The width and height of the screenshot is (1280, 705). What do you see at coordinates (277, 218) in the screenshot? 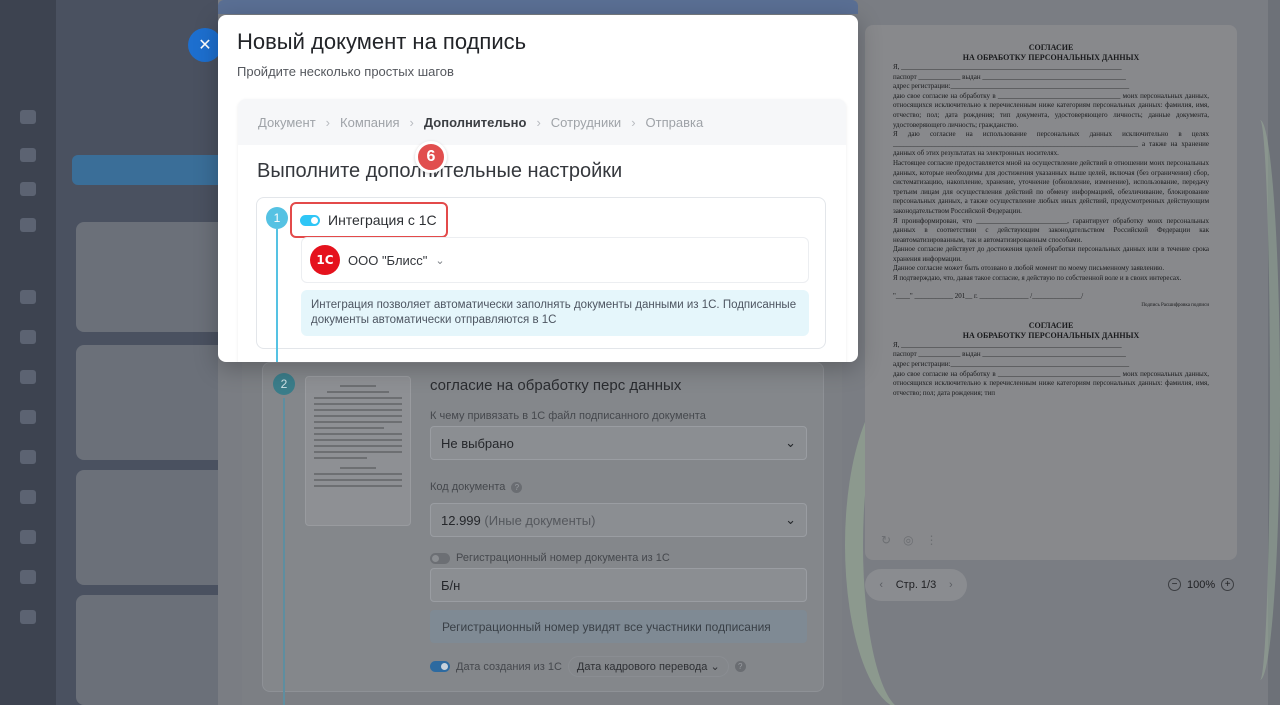
I see `step-number-1: 1` at bounding box center [277, 218].